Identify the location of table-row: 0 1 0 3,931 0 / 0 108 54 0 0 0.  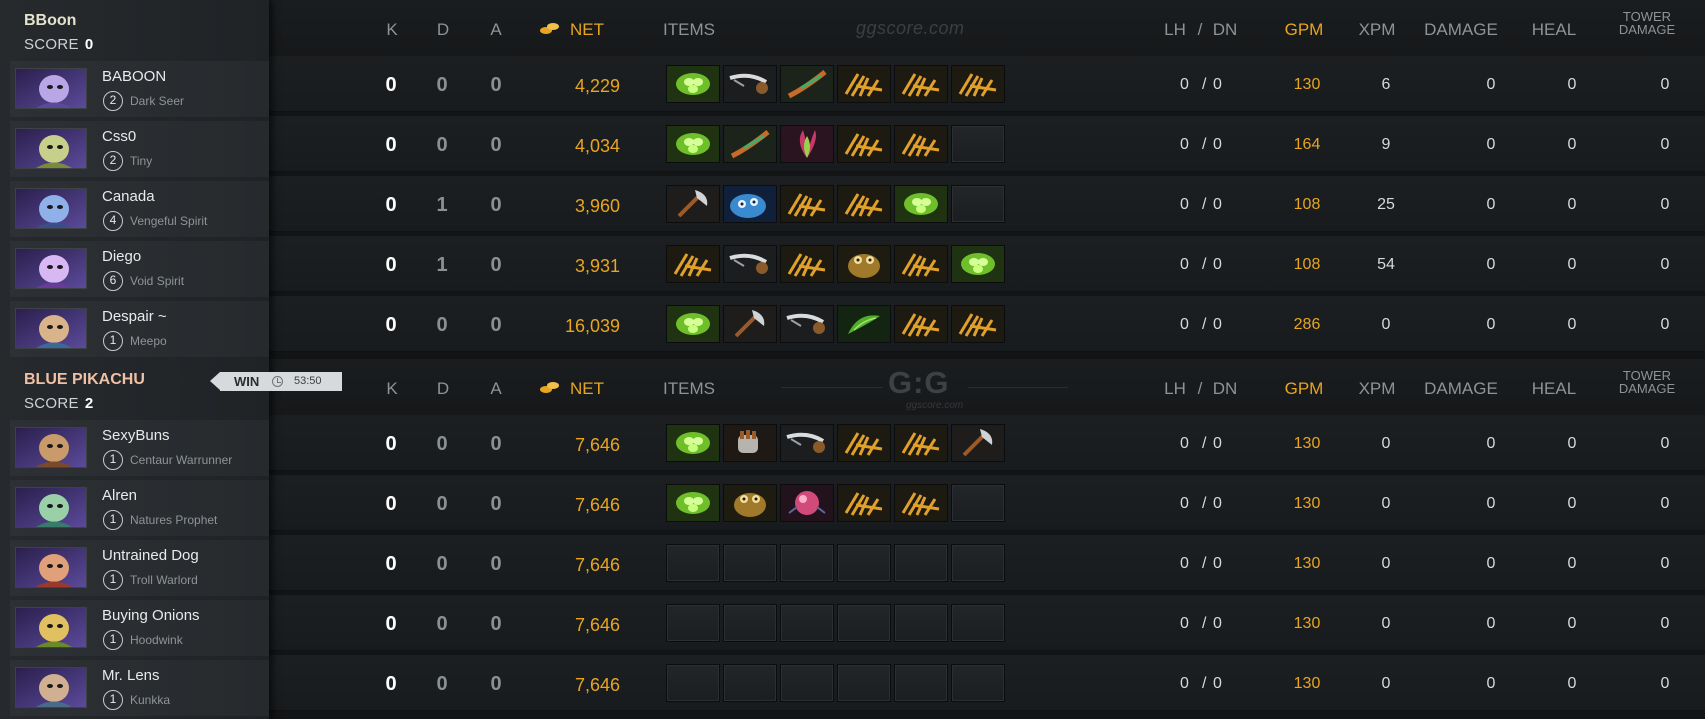
(987, 264).